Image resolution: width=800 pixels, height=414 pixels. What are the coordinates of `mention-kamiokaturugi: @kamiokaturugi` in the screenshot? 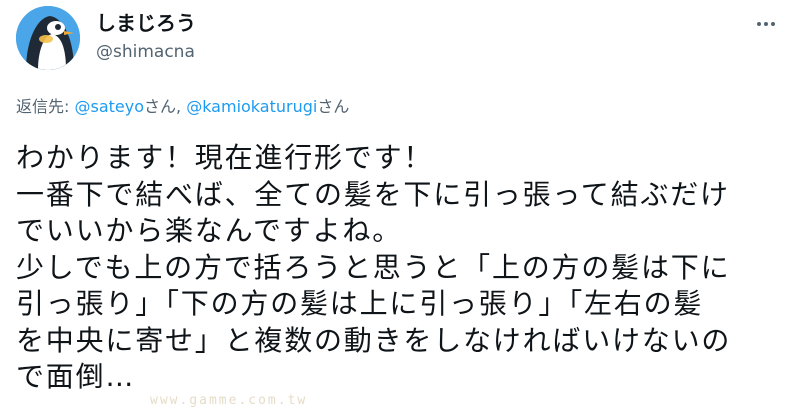 It's located at (251, 106).